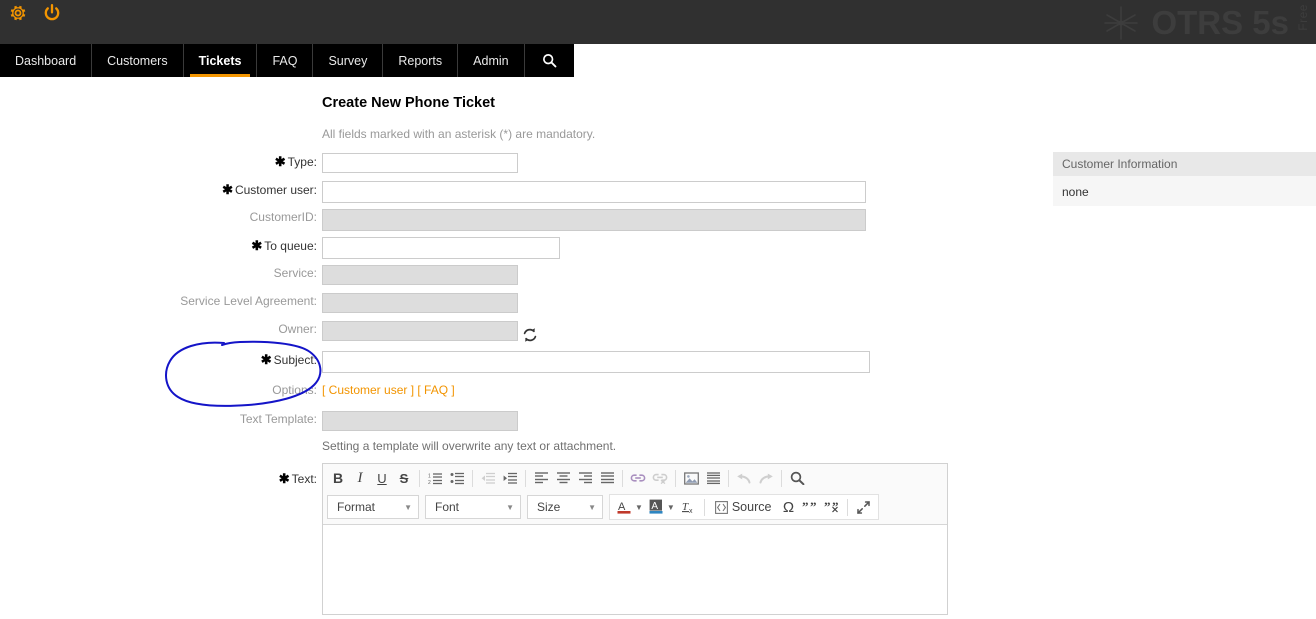  I want to click on remove-quote-icon: ” ”, so click(832, 507).